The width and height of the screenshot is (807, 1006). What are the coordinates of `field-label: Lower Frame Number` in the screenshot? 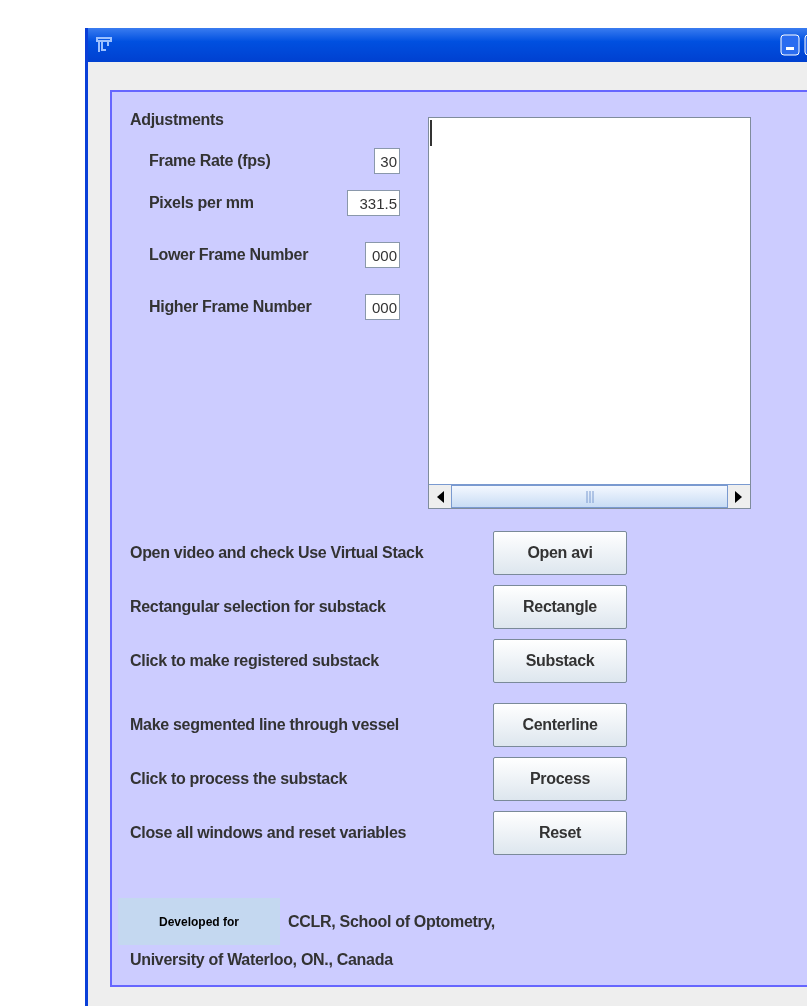 It's located at (229, 255).